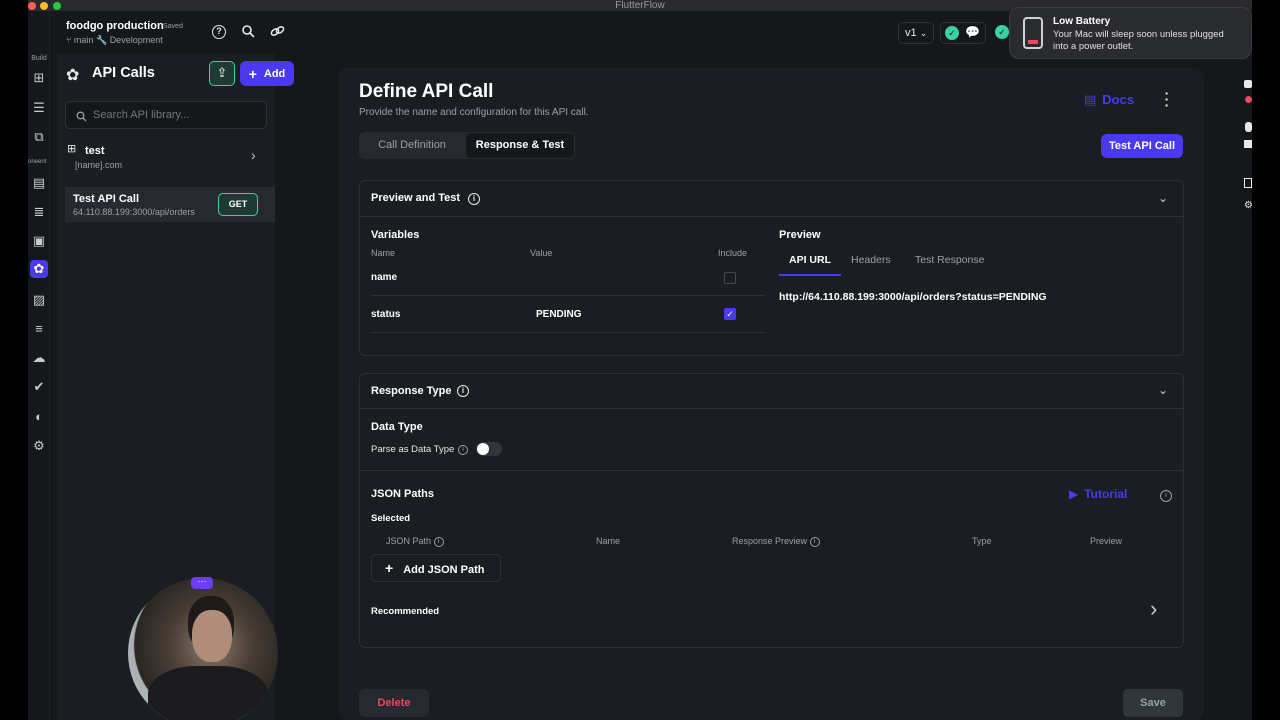  I want to click on record-icon, so click(1248, 99).